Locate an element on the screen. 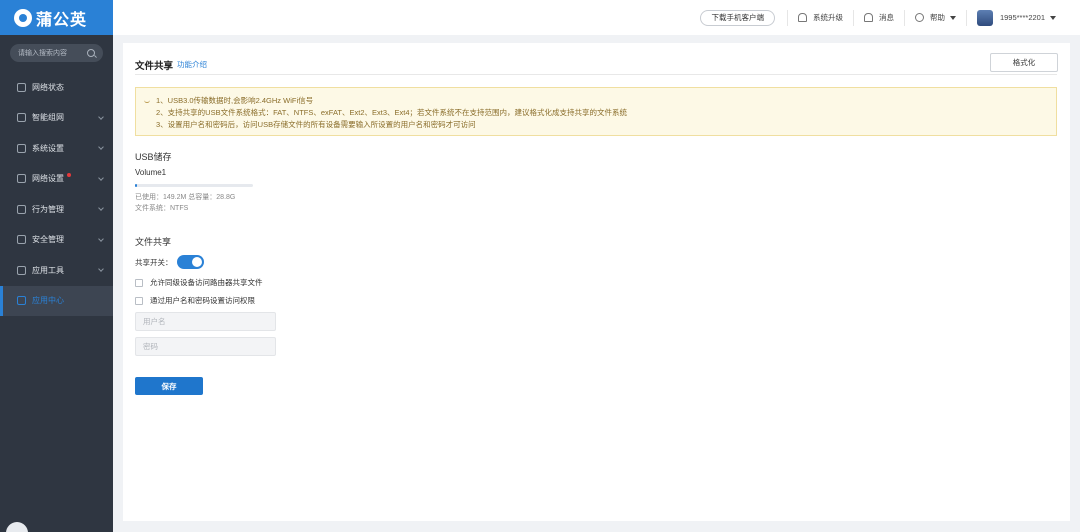  usage-progress-bar is located at coordinates (194, 185).